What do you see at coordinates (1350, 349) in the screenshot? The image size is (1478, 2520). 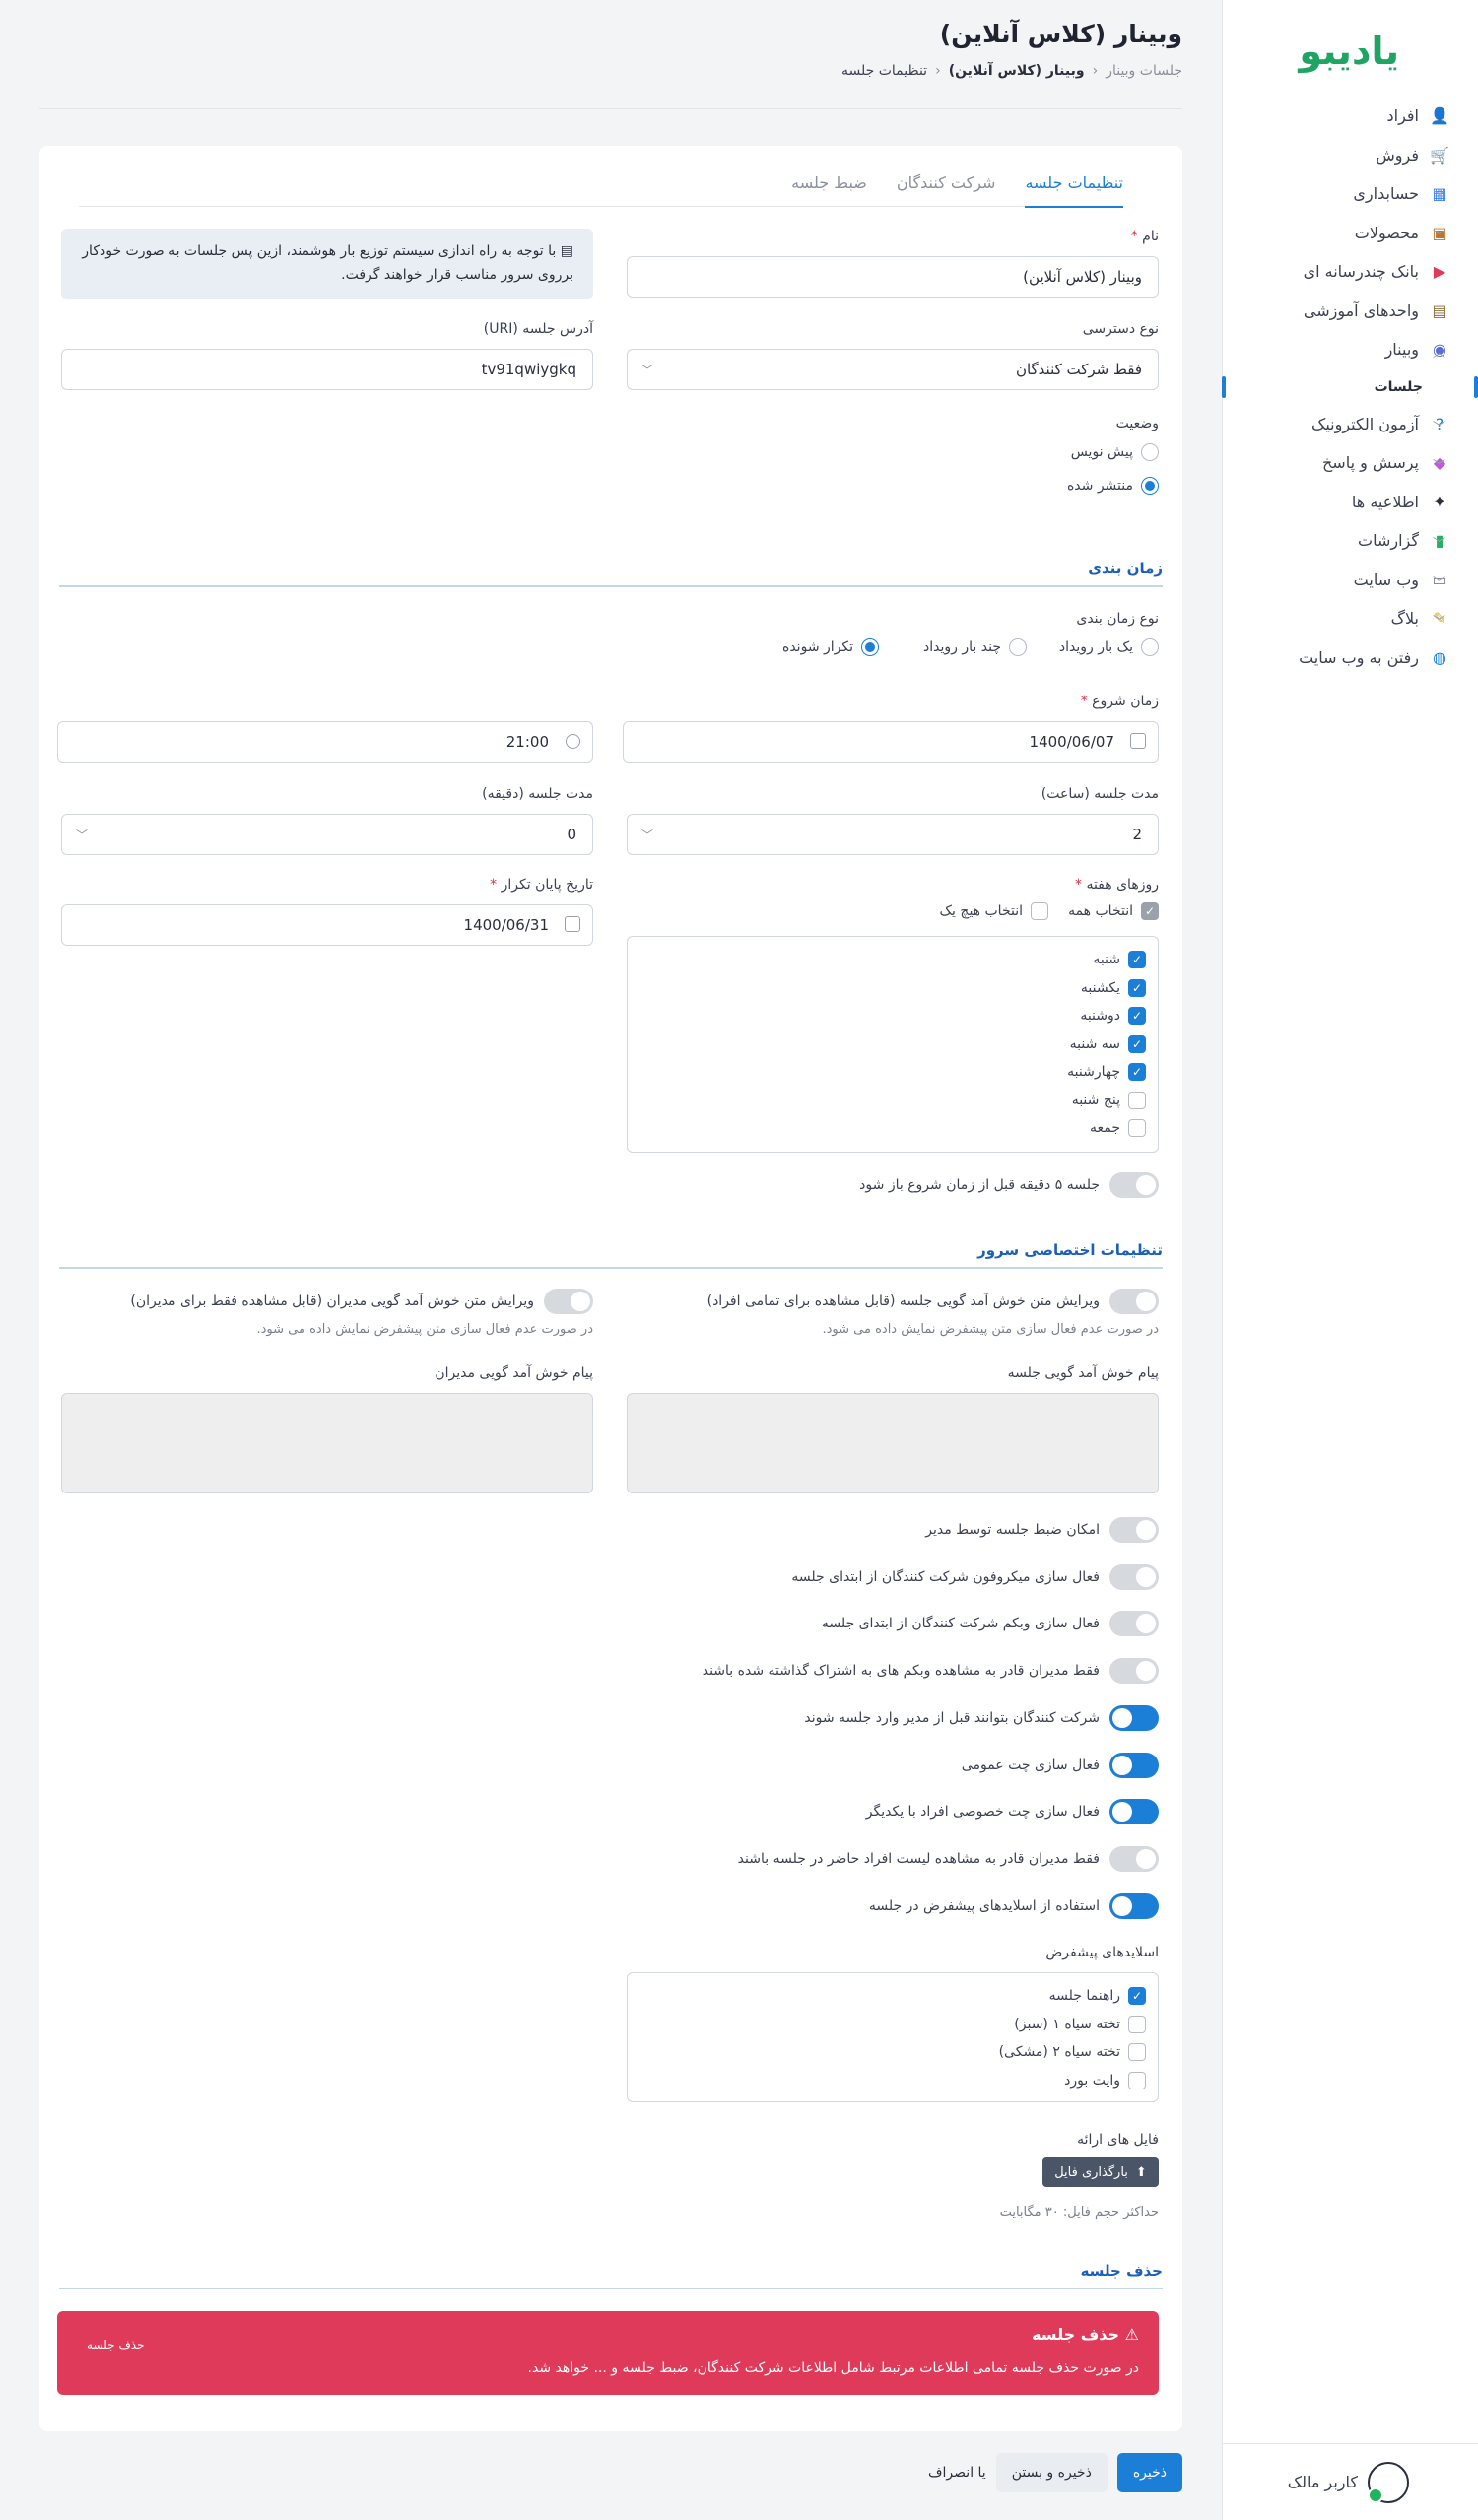 I see `sidebar-item: ◉ وبینار ︿` at bounding box center [1350, 349].